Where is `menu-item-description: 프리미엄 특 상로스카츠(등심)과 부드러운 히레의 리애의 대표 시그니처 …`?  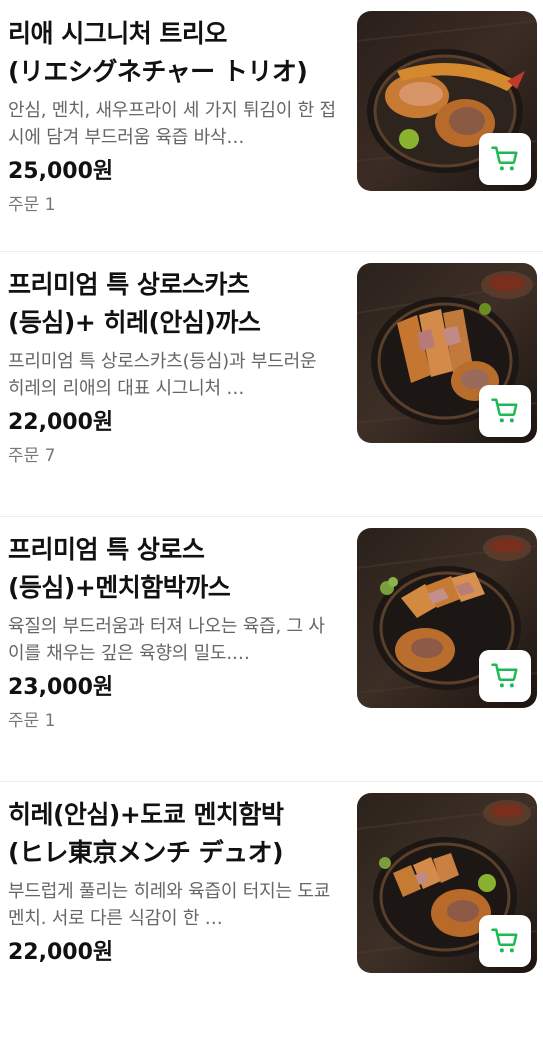
menu-item-description: 프리미엄 특 상로스카츠(등심)과 부드러운 히레의 리애의 대표 시그니처 … is located at coordinates (162, 375).